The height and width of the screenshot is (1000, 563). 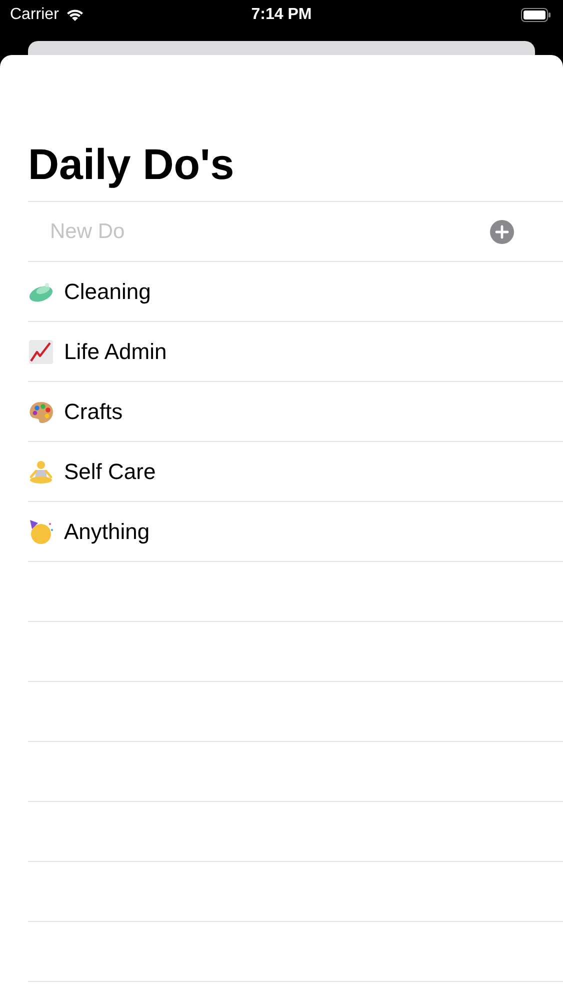 What do you see at coordinates (41, 351) in the screenshot?
I see `chart-increasing-icon` at bounding box center [41, 351].